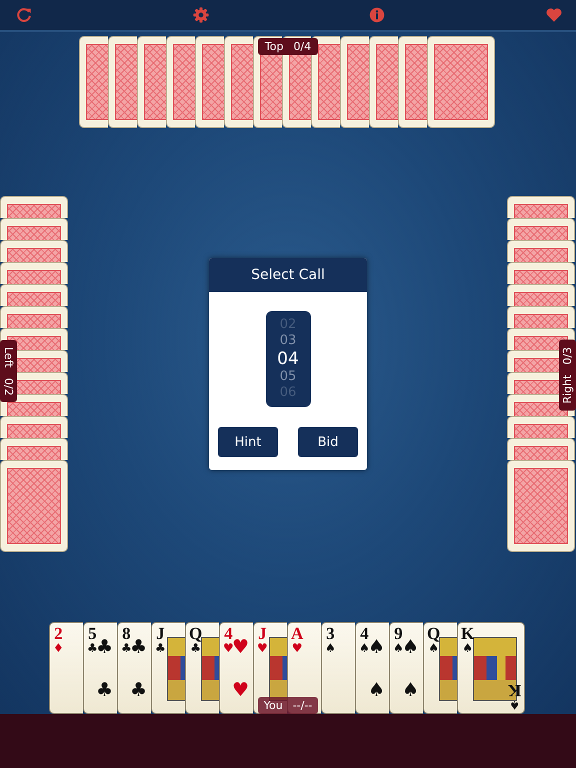 This screenshot has height=768, width=576. I want to click on card-rank: 2, so click(58, 633).